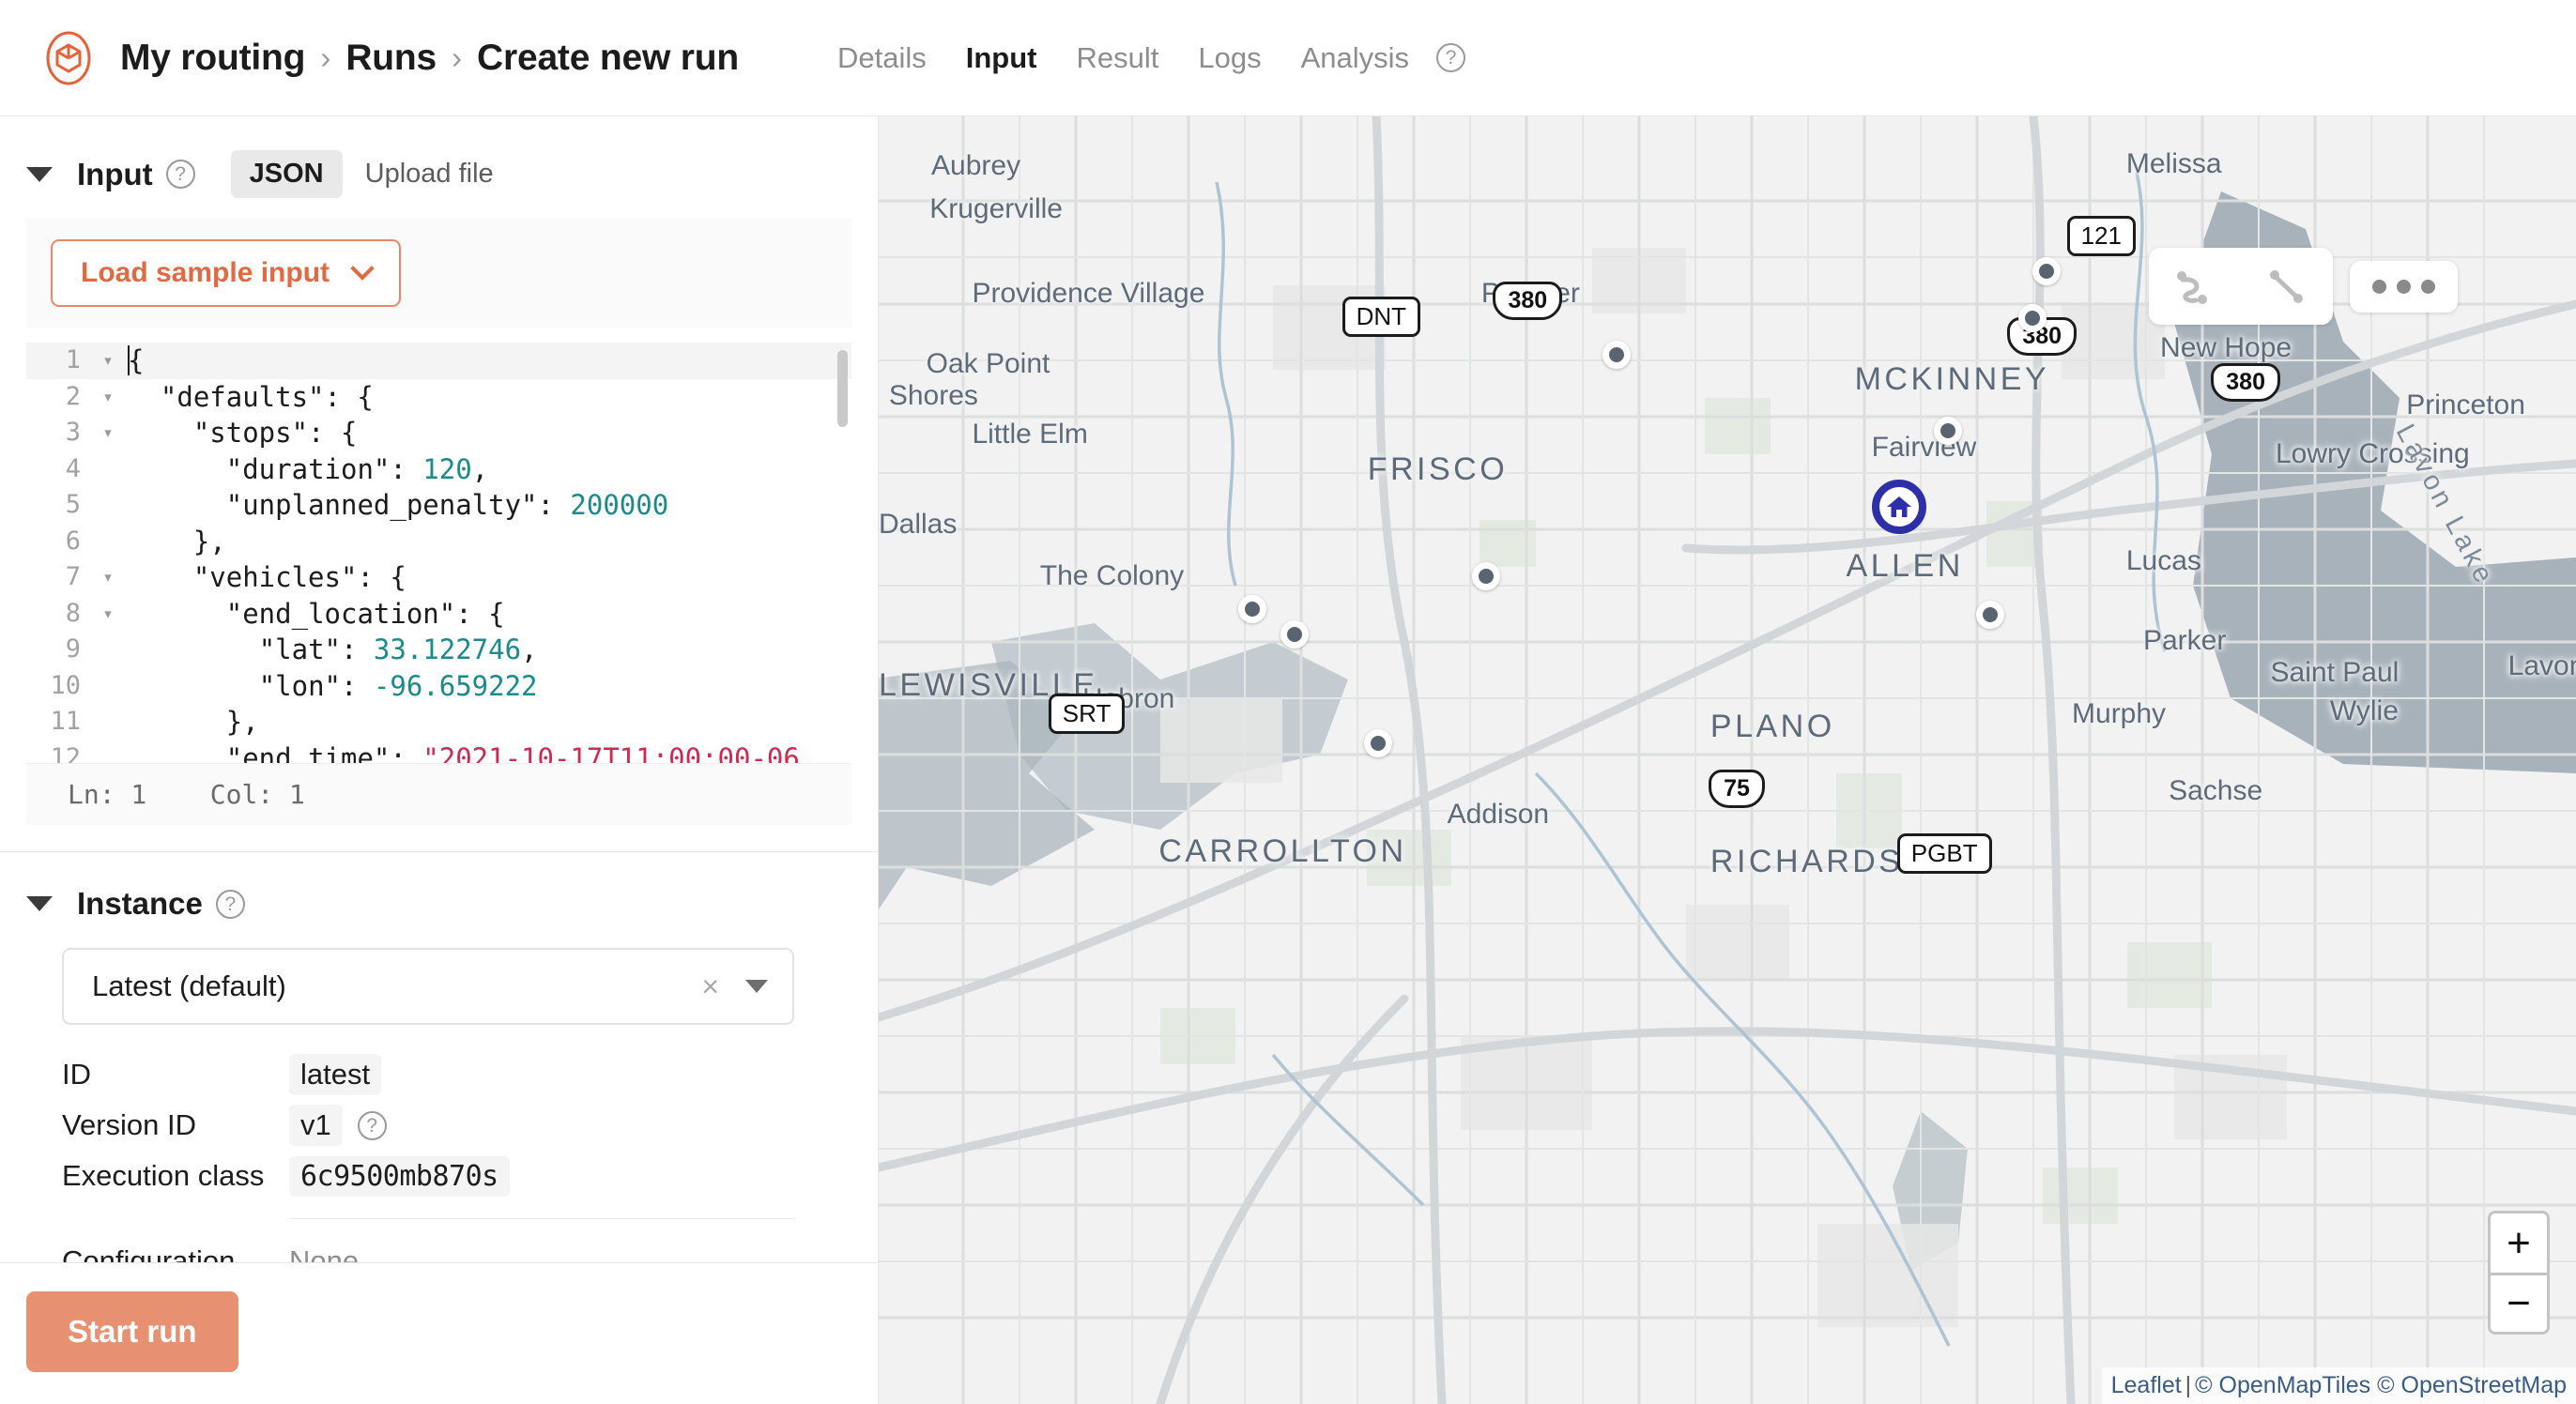  I want to click on code-line: 5 "unplanned_penalty": 200000, so click(439, 505).